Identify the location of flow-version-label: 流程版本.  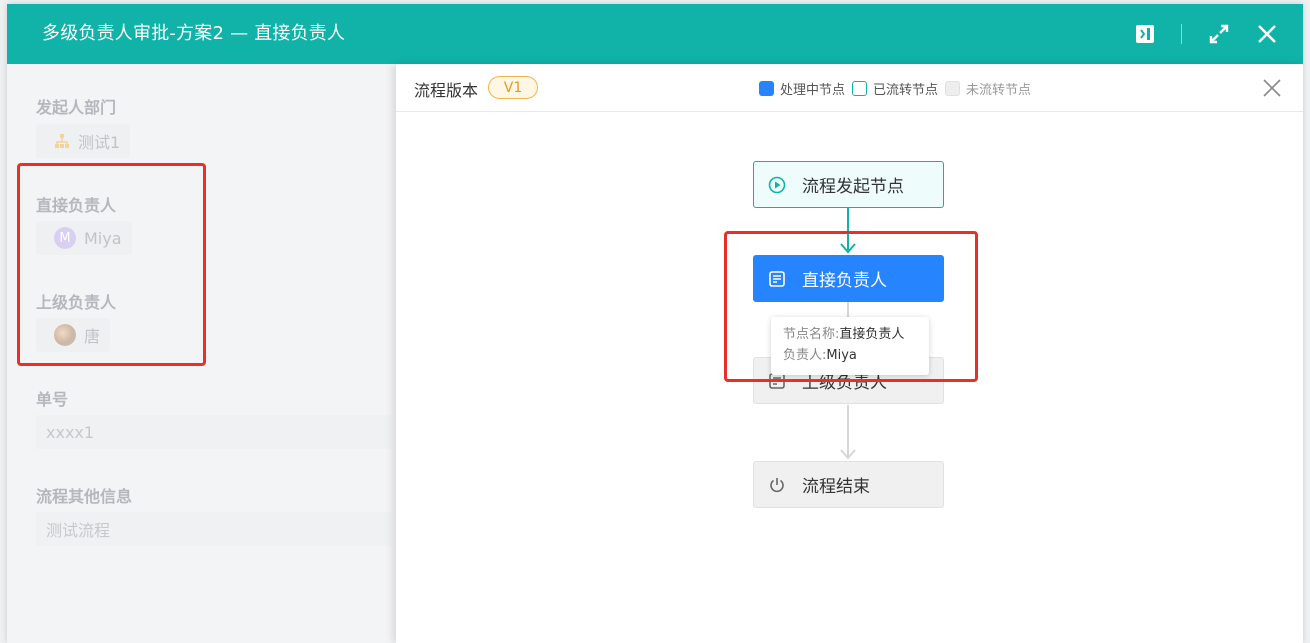
(446, 90).